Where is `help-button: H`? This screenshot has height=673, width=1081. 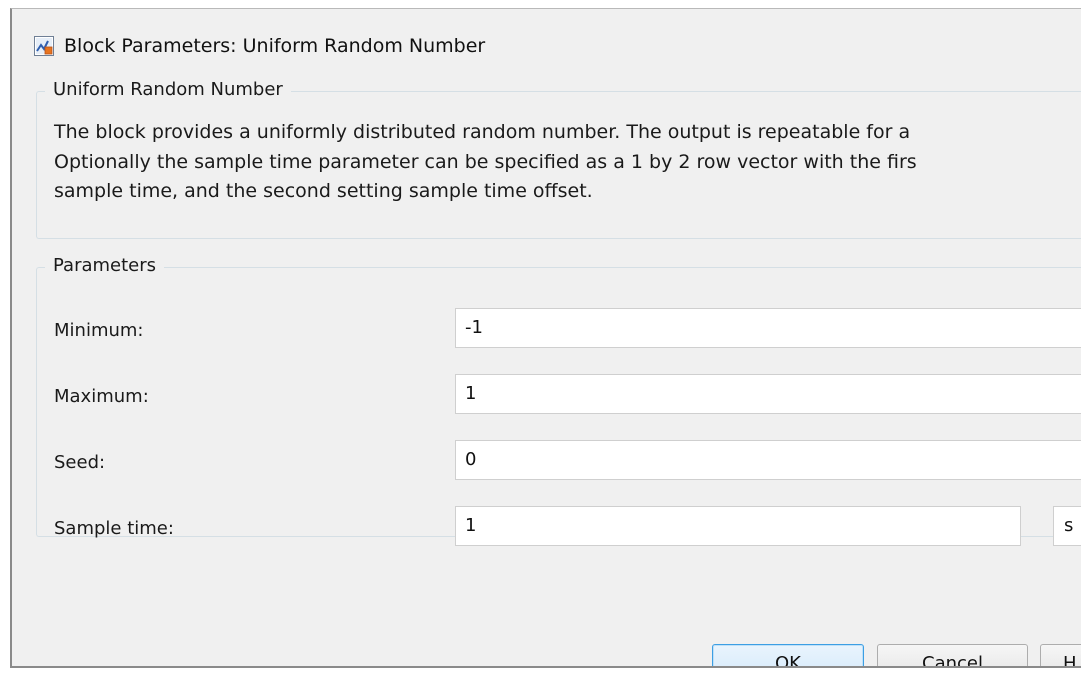
help-button: H is located at coordinates (1060, 655).